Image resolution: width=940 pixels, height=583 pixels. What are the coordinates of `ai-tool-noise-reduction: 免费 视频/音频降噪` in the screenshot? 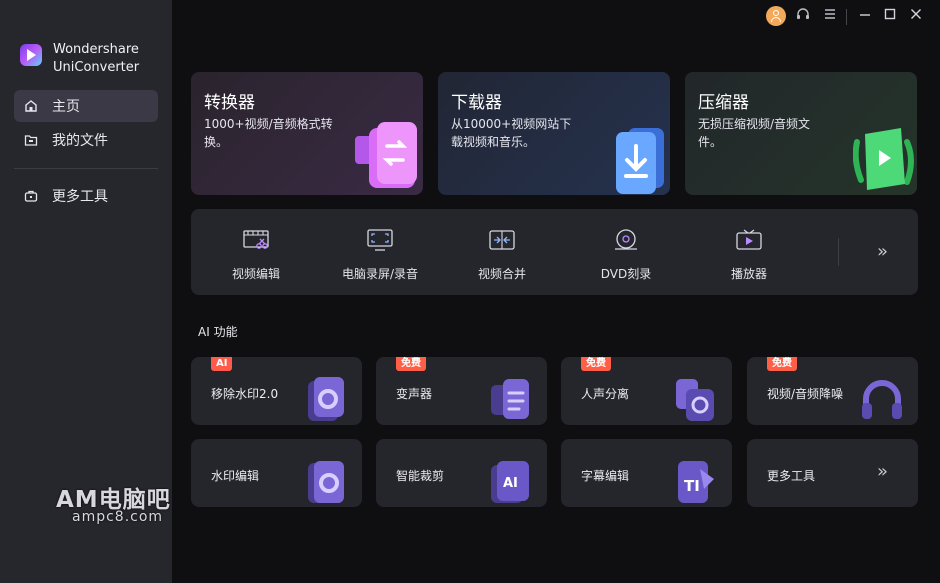 It's located at (832, 391).